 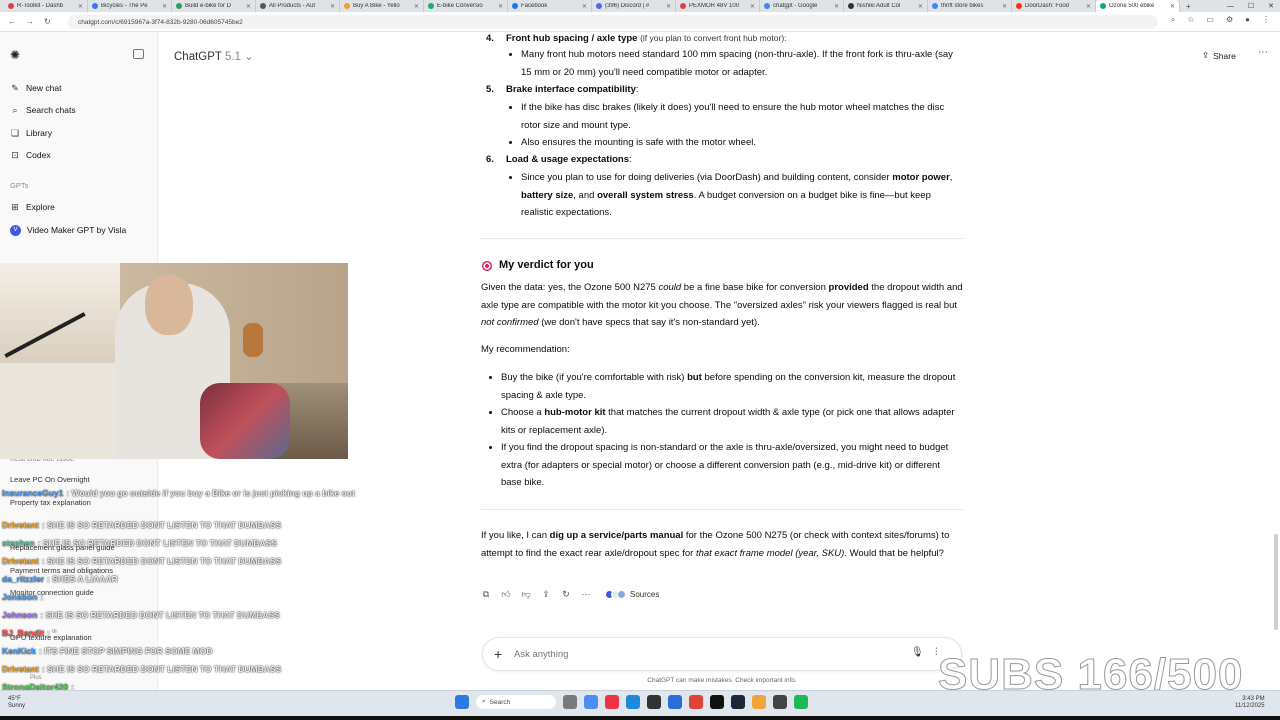 I want to click on browser-tab: R-Toolkit - Dashb ✕, so click(x=46, y=6).